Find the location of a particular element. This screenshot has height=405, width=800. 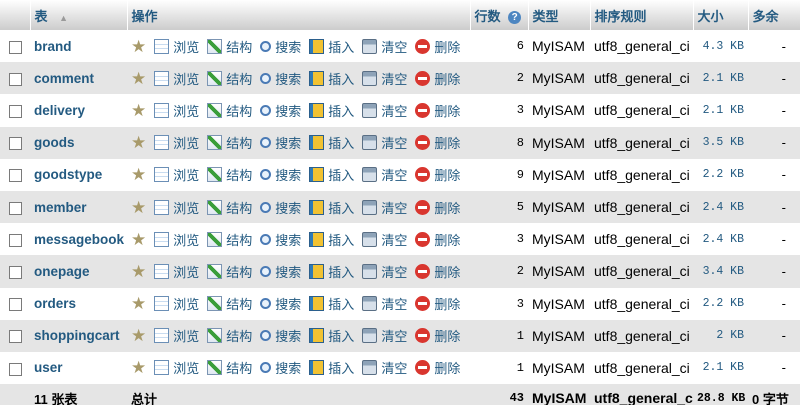

table-size: 3.5 KB is located at coordinates (720, 143).